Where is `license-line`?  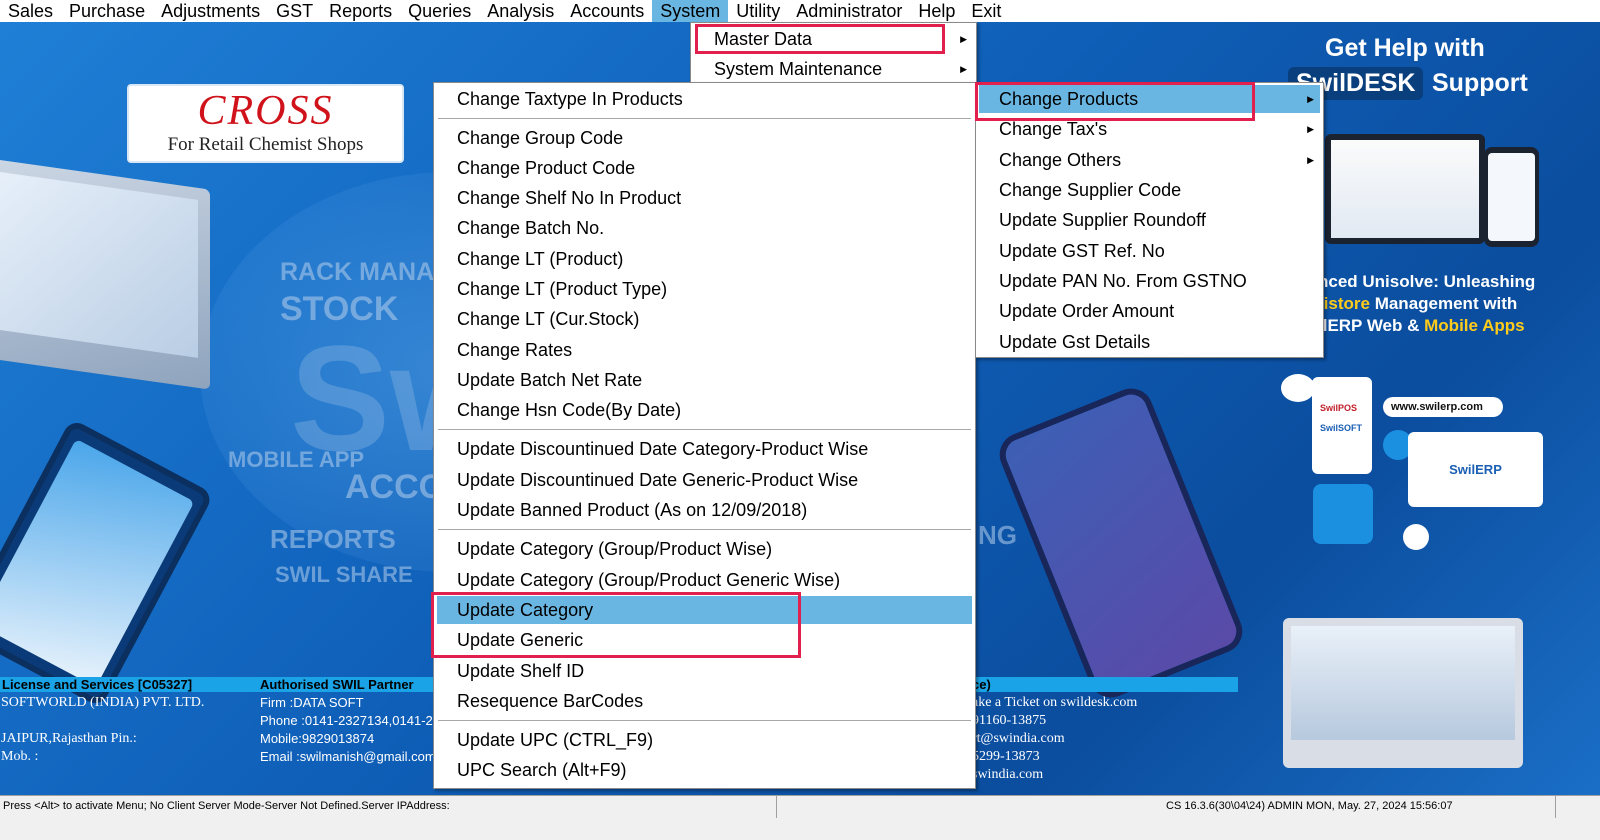 license-line is located at coordinates (102, 721).